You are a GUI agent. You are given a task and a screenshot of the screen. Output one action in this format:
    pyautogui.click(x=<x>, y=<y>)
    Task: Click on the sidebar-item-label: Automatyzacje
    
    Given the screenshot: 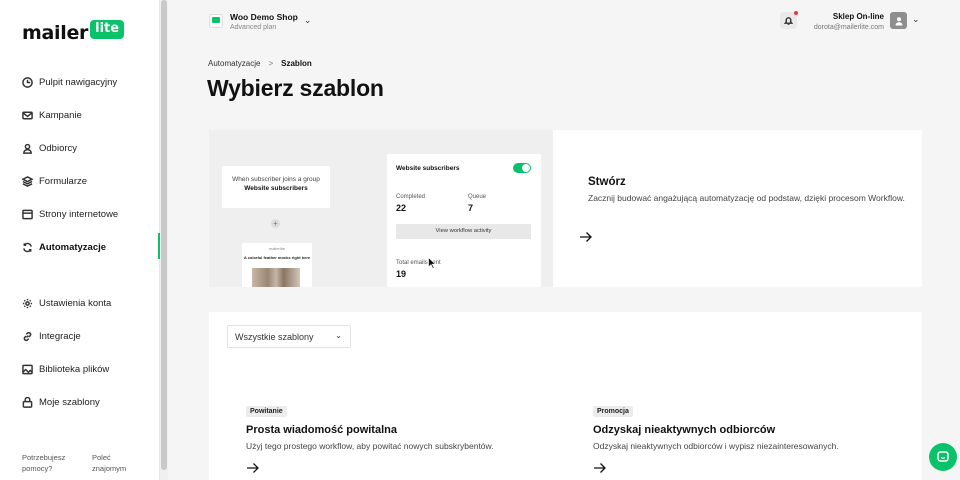 What is the action you would take?
    pyautogui.click(x=73, y=247)
    